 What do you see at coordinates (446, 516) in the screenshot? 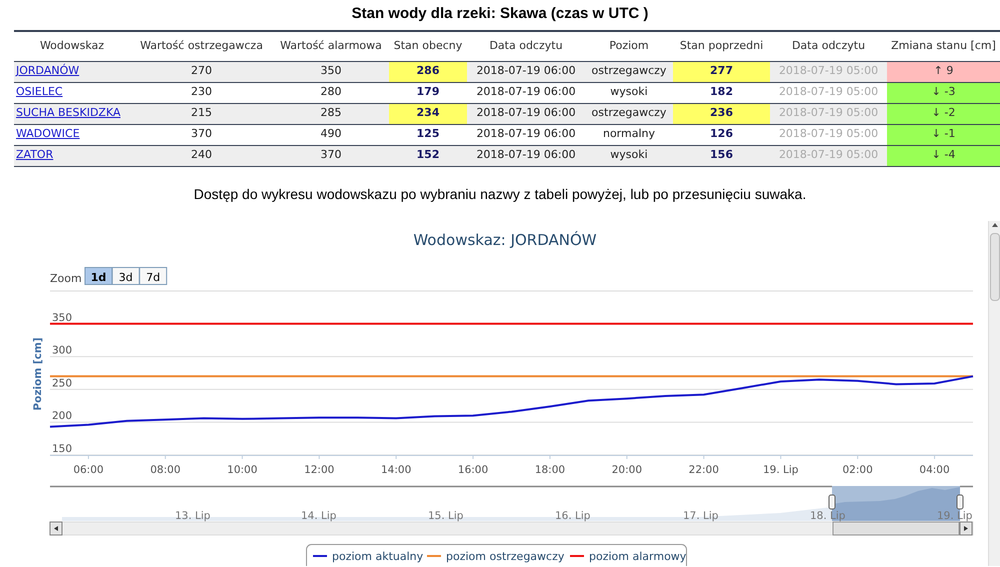
I see `navigator-label: 15. Lip` at bounding box center [446, 516].